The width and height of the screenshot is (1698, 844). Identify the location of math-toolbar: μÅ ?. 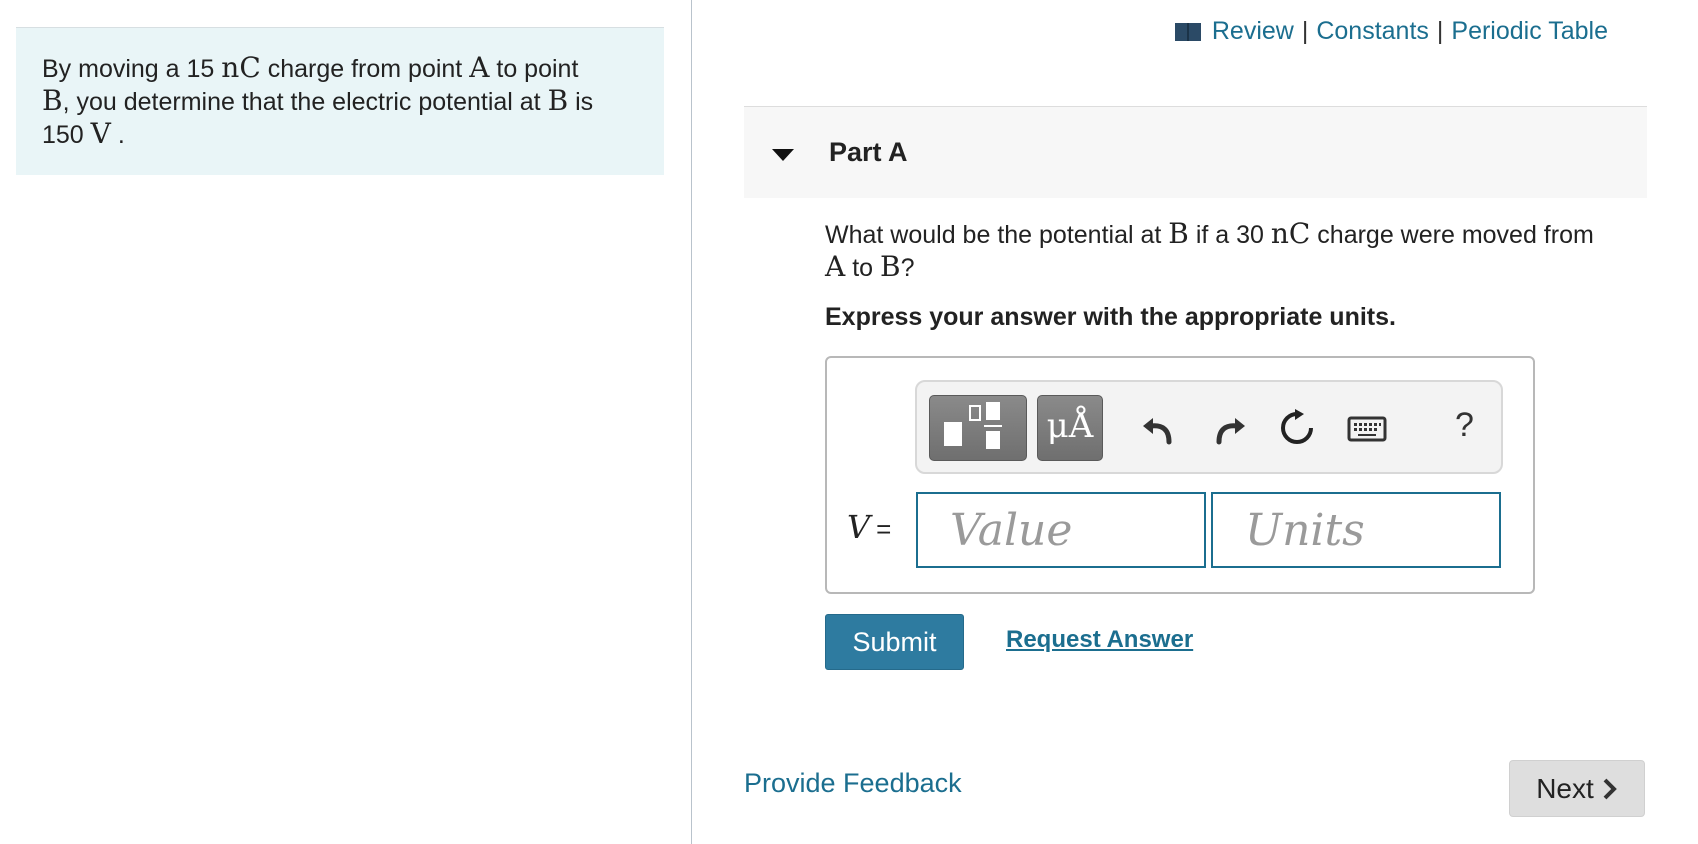
(1209, 427).